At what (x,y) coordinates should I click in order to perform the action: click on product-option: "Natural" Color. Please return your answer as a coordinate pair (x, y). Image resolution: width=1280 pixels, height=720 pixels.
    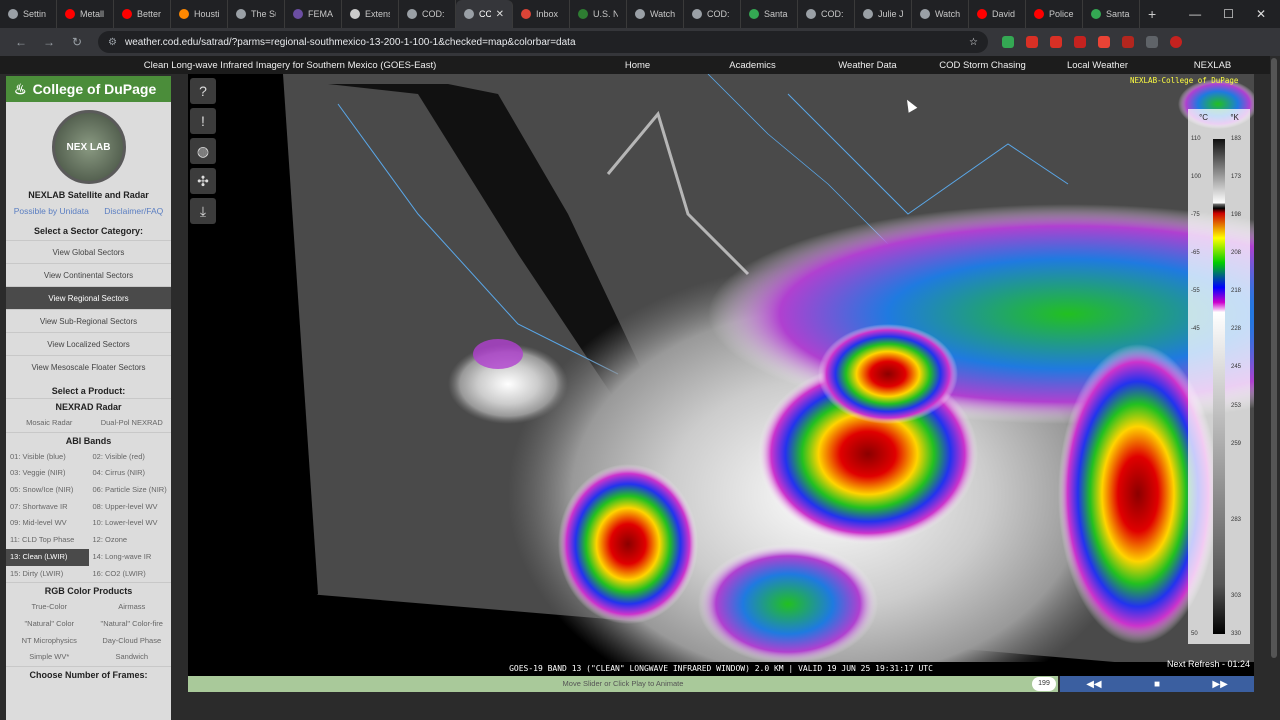
    Looking at the image, I should click on (47, 624).